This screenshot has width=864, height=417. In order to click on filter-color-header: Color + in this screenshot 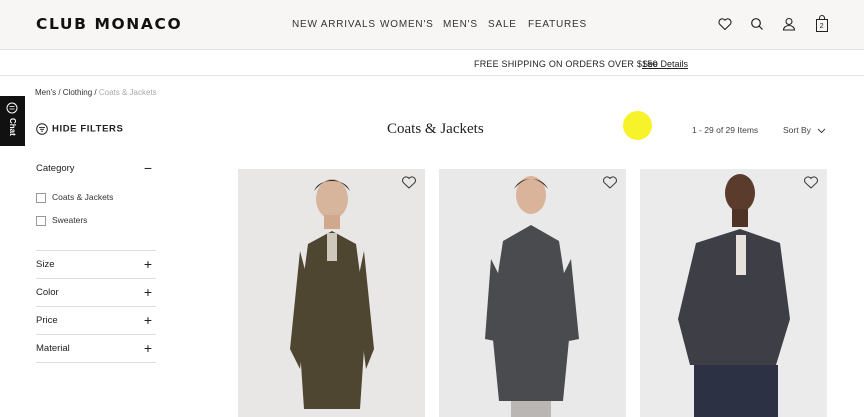, I will do `click(96, 292)`.